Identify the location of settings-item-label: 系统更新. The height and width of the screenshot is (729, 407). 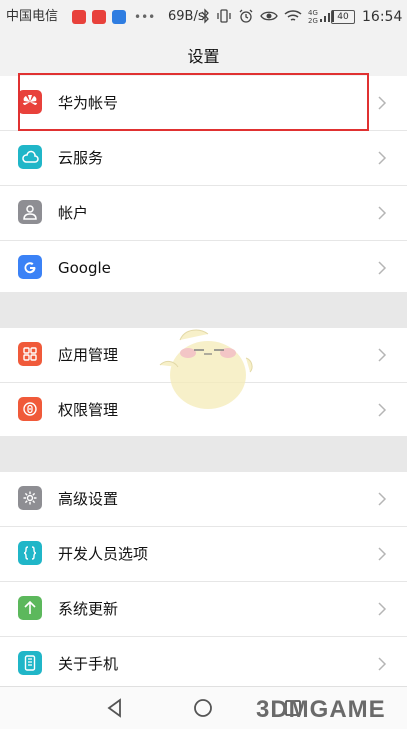
(88, 609).